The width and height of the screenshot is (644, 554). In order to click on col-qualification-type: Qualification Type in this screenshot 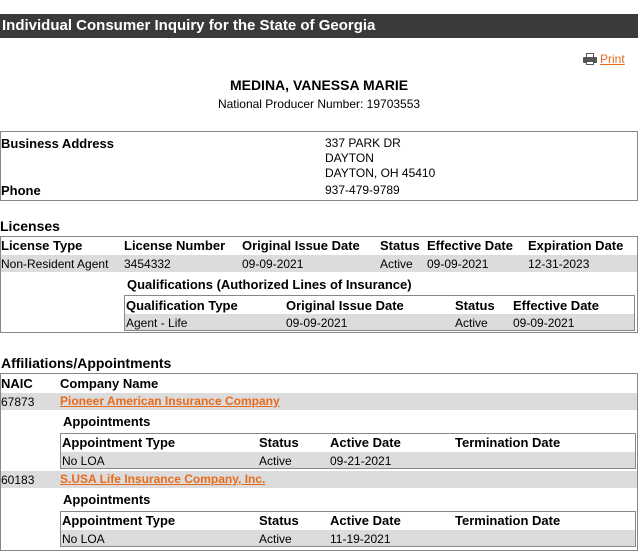, I will do `click(182, 305)`.